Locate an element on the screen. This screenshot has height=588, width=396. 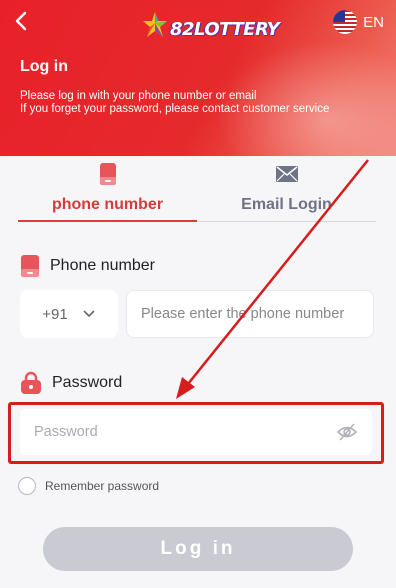
language-label: EN is located at coordinates (373, 22).